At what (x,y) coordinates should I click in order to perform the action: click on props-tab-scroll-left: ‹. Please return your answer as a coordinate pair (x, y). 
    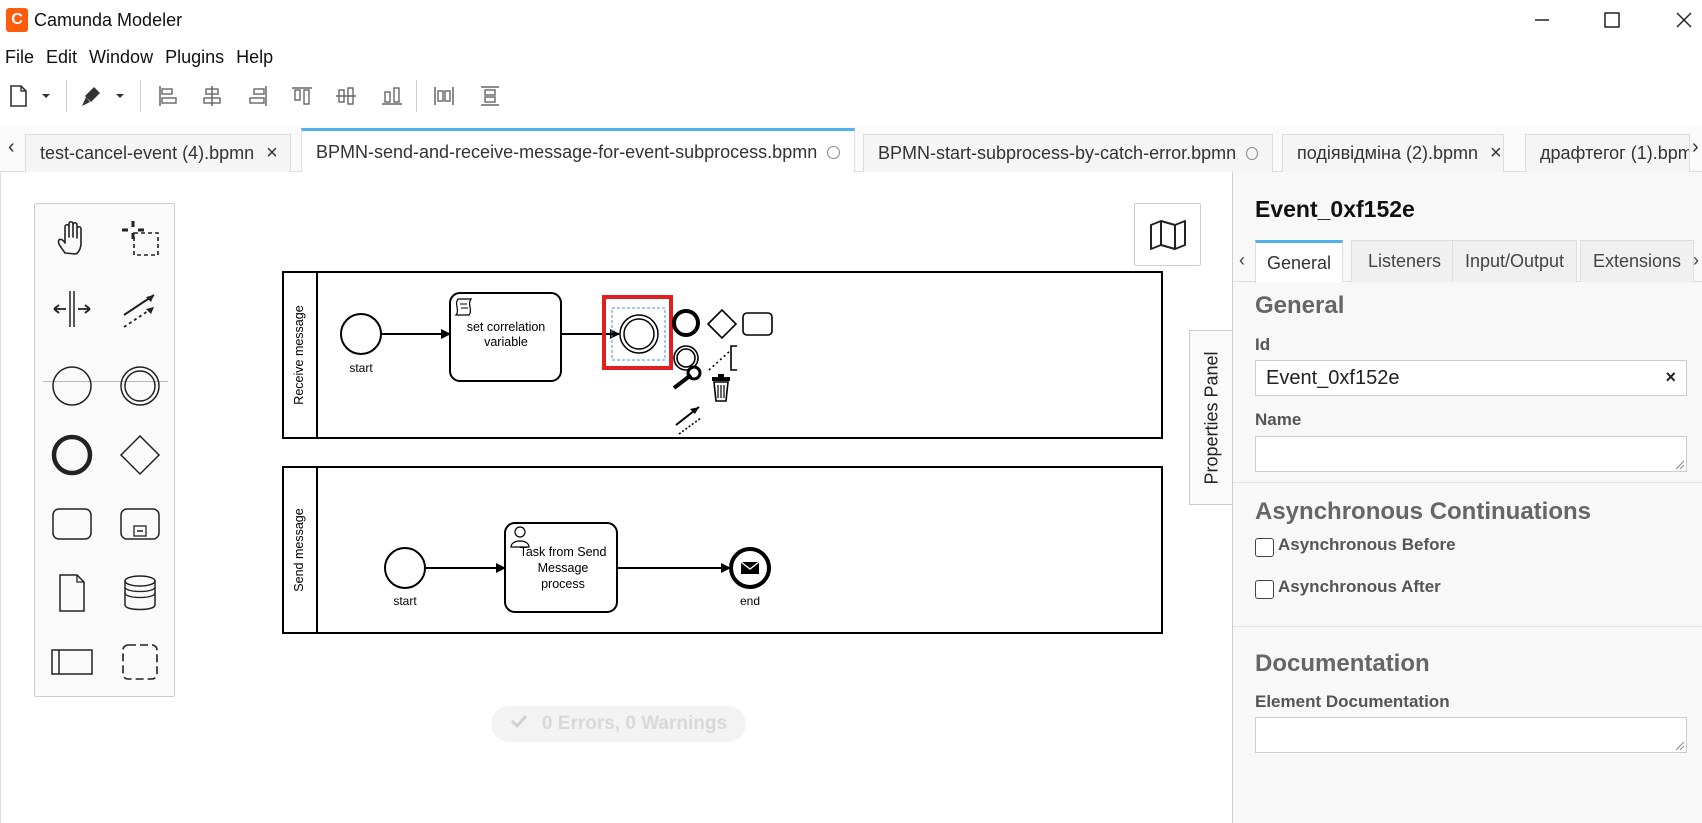
    Looking at the image, I should click on (1242, 260).